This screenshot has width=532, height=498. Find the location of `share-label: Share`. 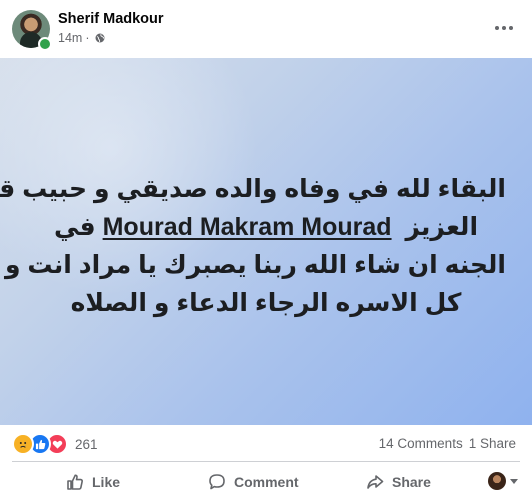

share-label: Share is located at coordinates (411, 482).